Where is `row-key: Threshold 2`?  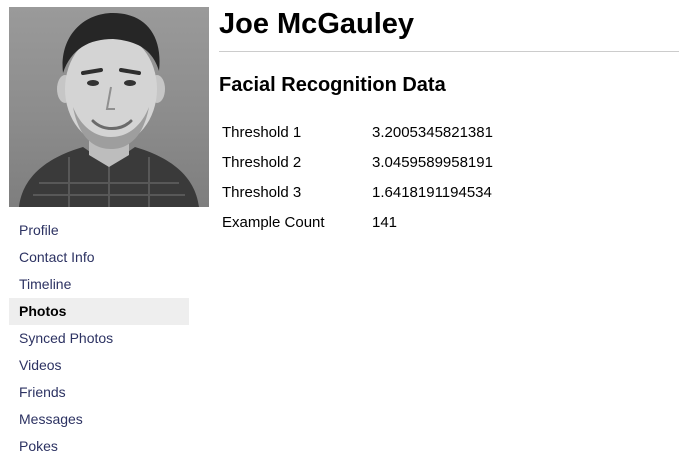
row-key: Threshold 2 is located at coordinates (262, 162).